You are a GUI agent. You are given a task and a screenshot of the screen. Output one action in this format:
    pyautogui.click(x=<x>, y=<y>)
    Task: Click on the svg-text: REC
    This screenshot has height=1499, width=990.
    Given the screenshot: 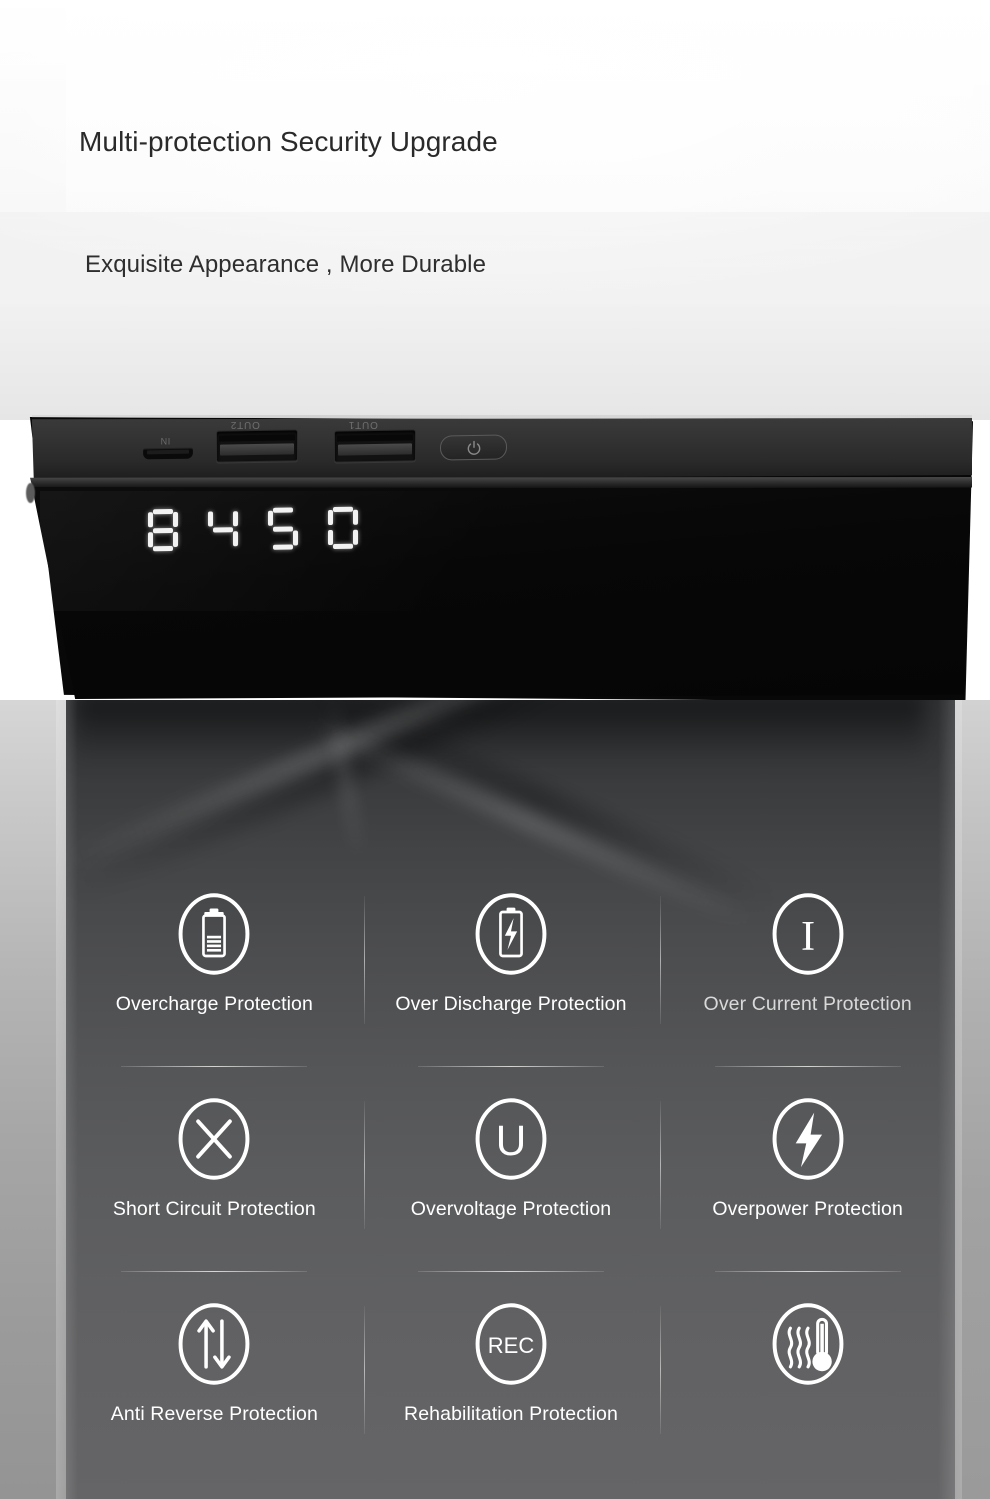 What is the action you would take?
    pyautogui.click(x=511, y=1345)
    